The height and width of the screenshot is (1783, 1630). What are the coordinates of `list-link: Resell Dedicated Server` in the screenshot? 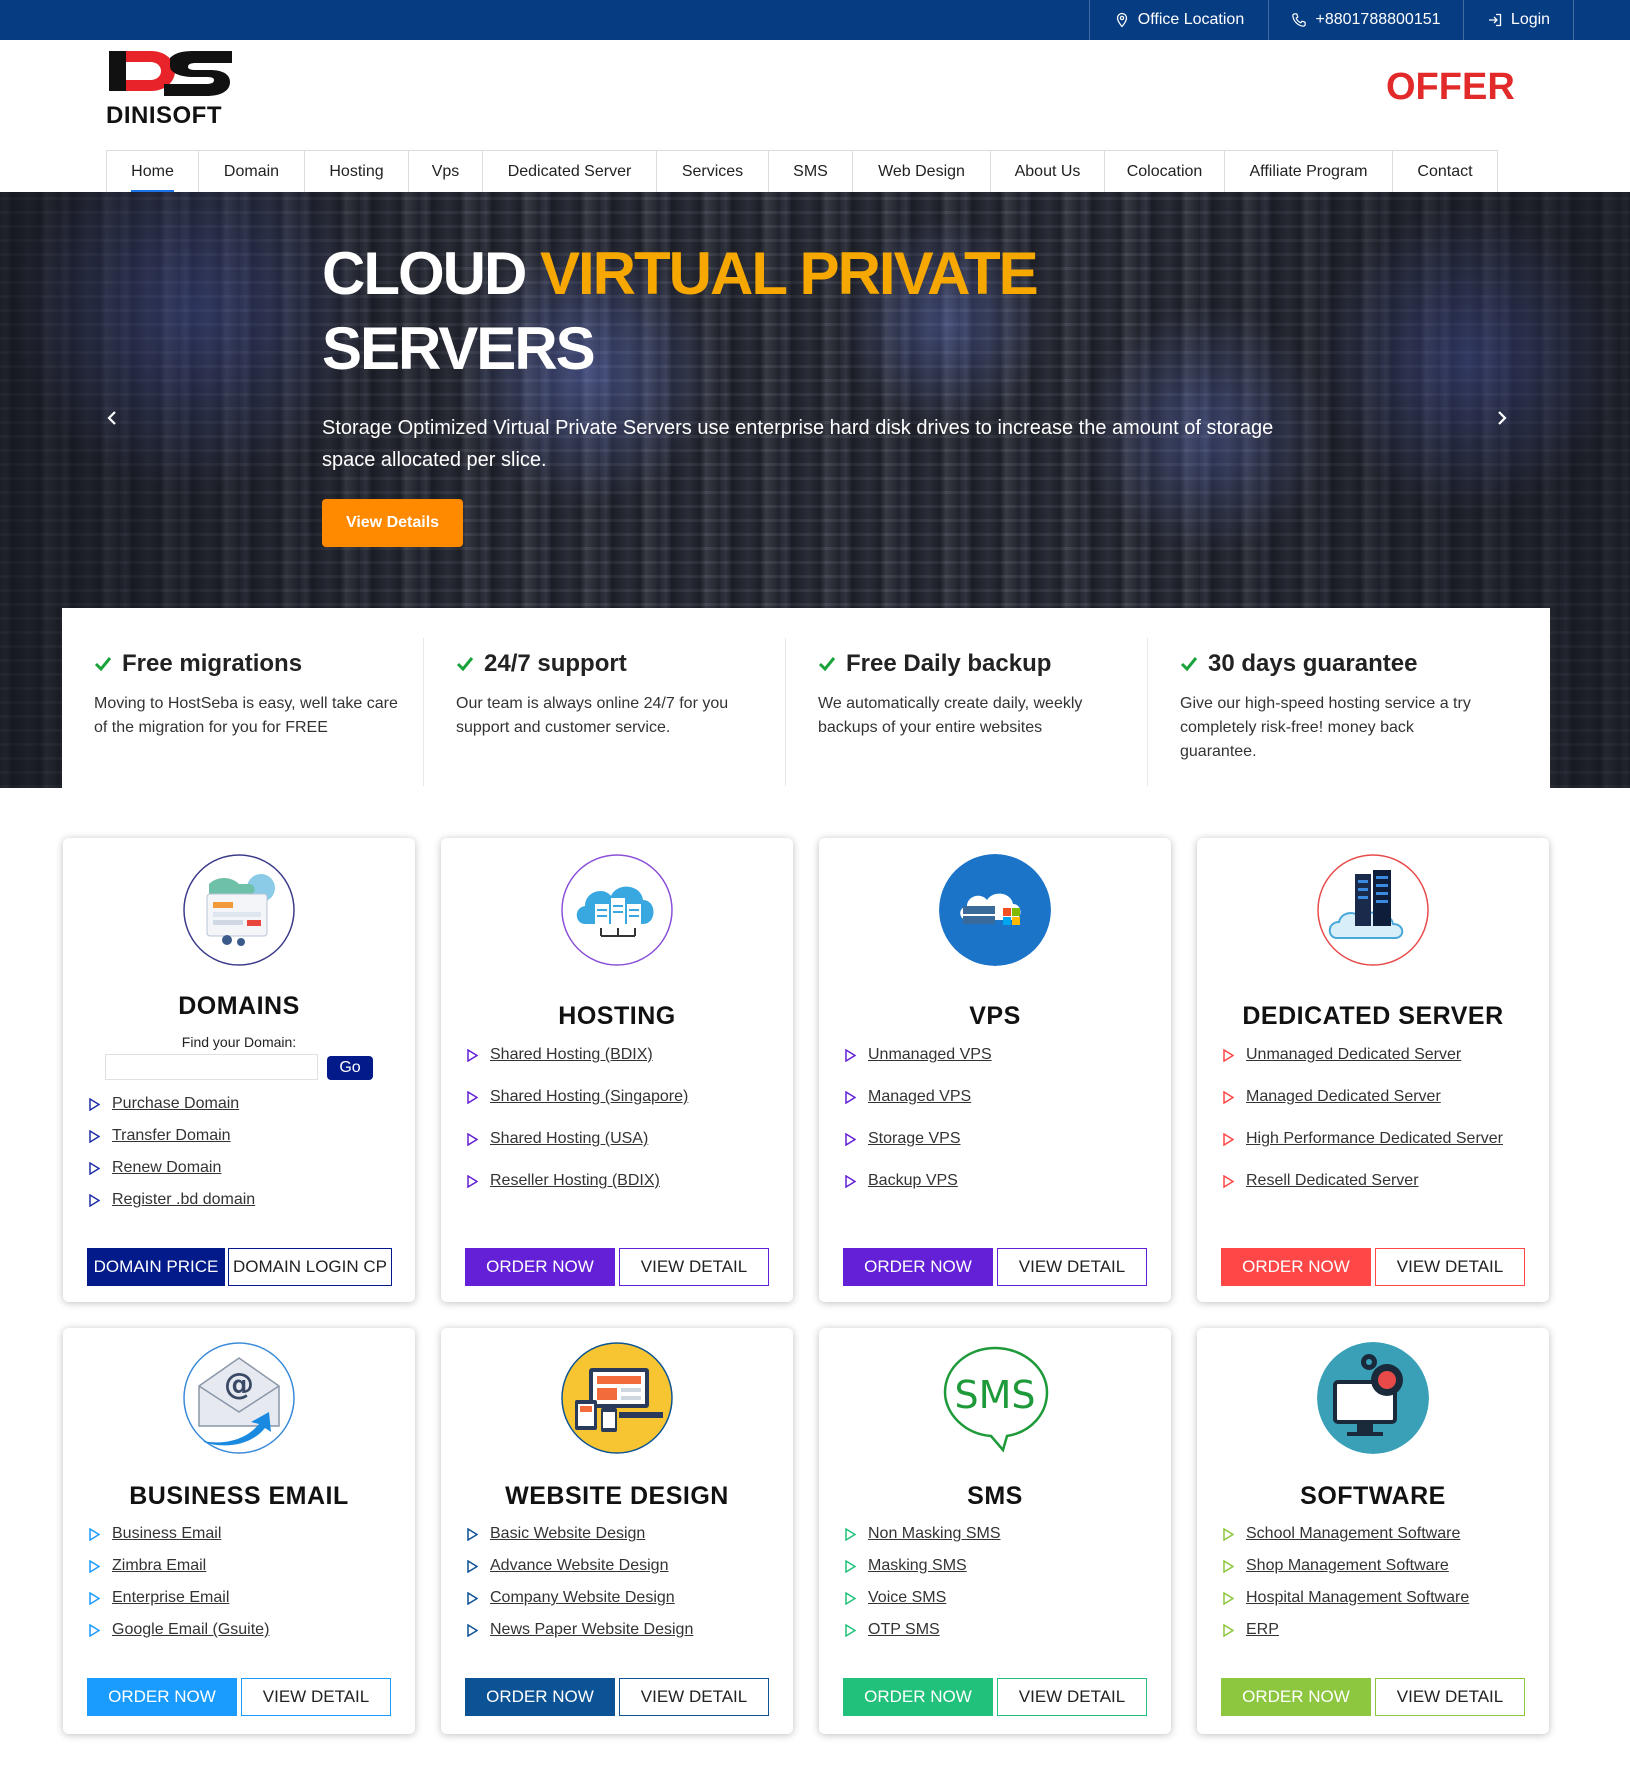 It's located at (1363, 1181).